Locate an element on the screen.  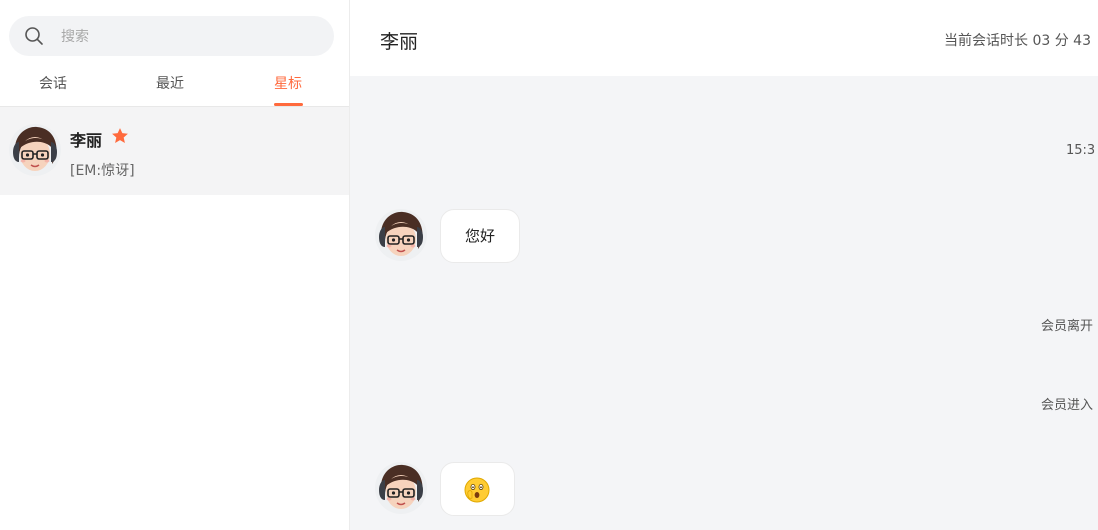
last-message-preview: [EM:惊讶] is located at coordinates (102, 171).